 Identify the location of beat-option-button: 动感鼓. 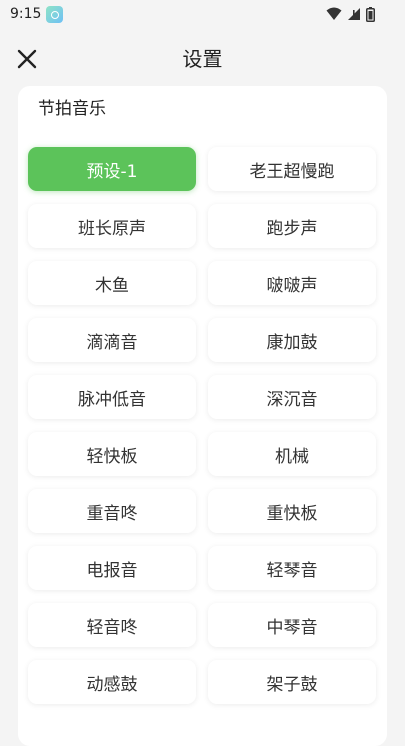
(112, 682).